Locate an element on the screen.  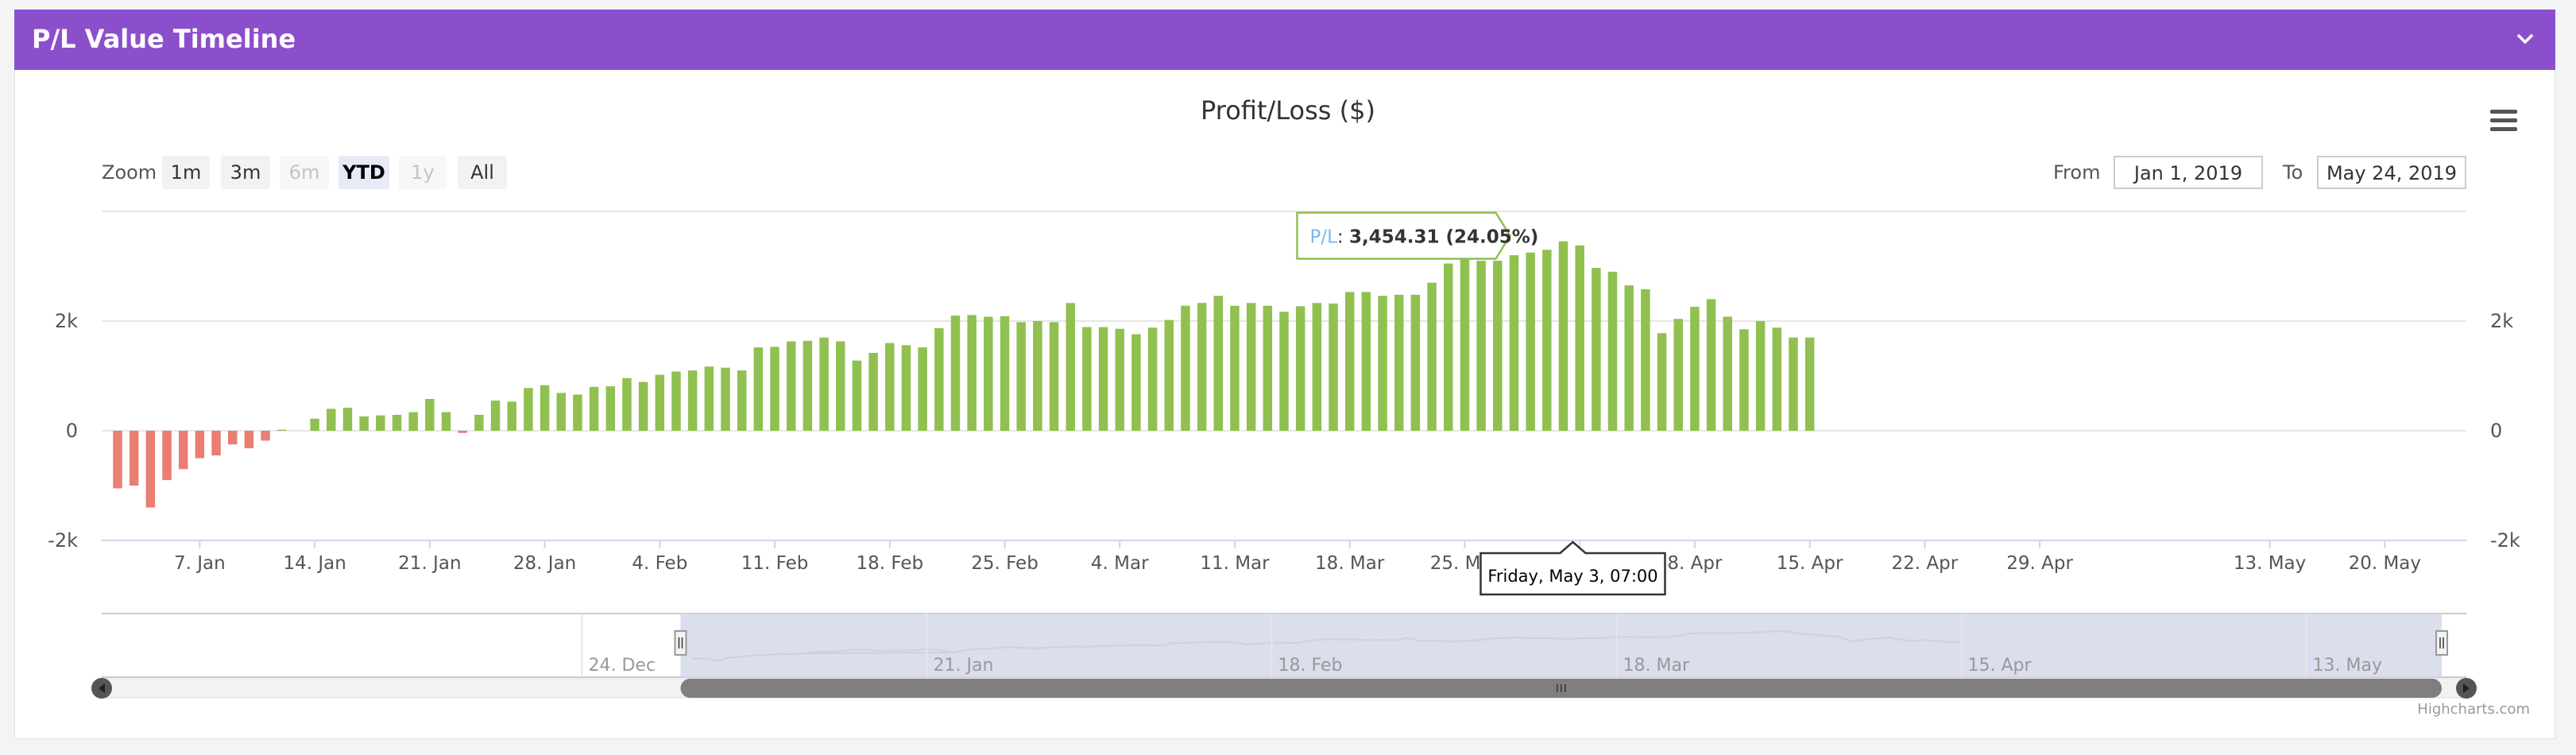
navigator-tick-label: 13. May is located at coordinates (2347, 666).